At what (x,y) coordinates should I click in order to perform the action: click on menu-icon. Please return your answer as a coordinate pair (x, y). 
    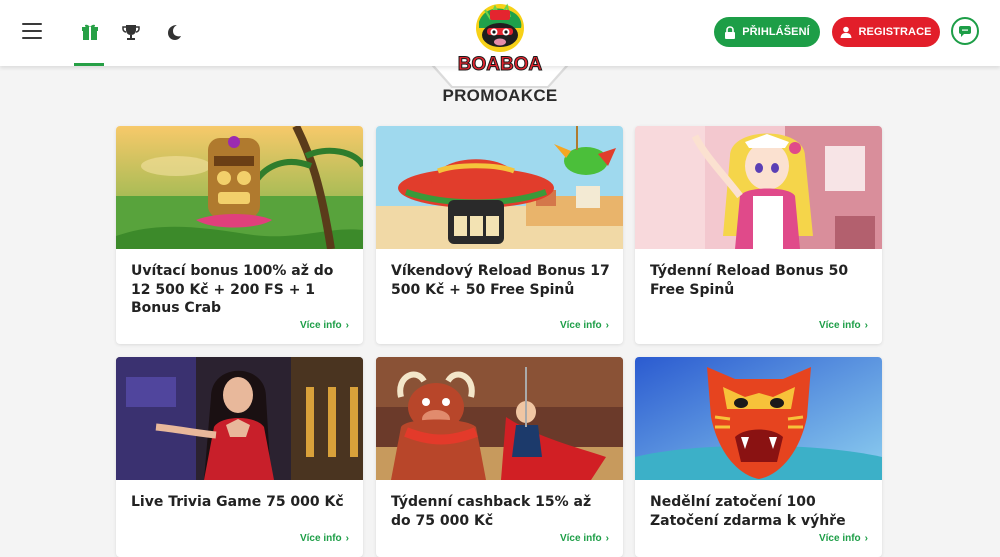
    Looking at the image, I should click on (32, 31).